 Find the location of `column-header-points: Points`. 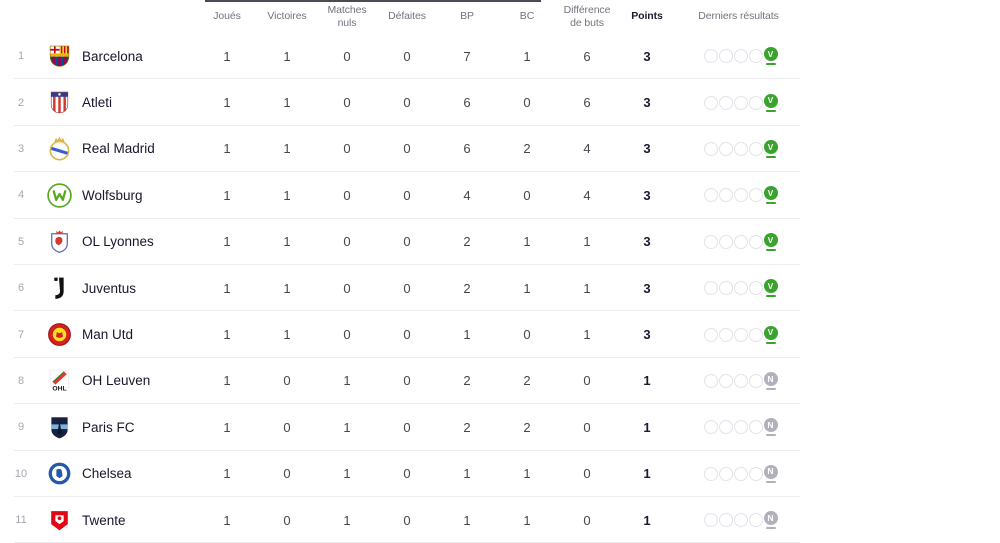

column-header-points: Points is located at coordinates (647, 16).